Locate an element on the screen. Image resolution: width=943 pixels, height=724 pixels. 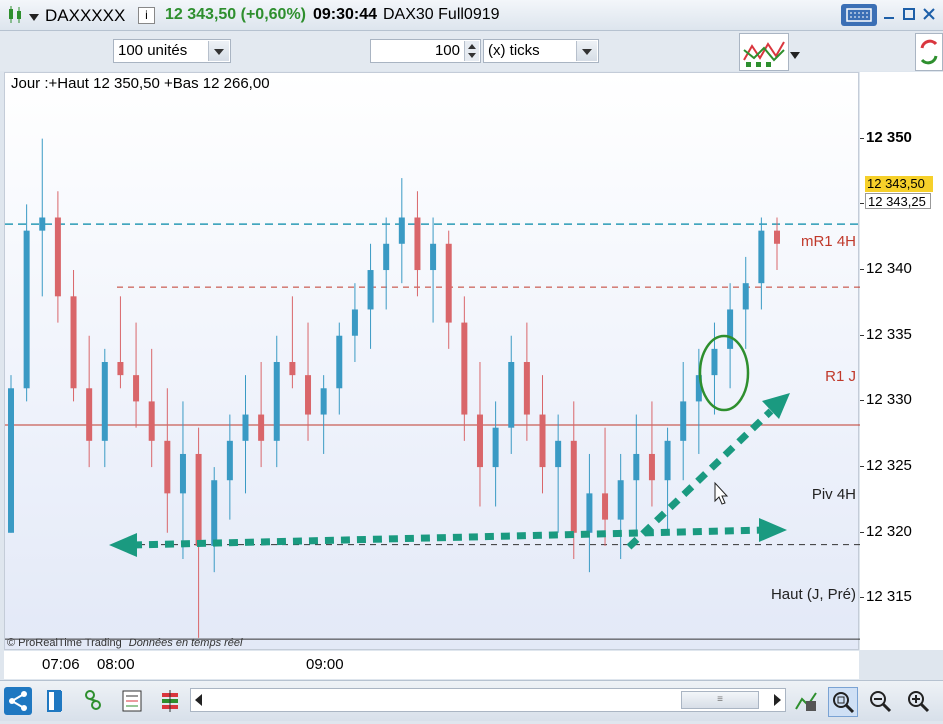
r1j-label: R1 J is located at coordinates (840, 376).